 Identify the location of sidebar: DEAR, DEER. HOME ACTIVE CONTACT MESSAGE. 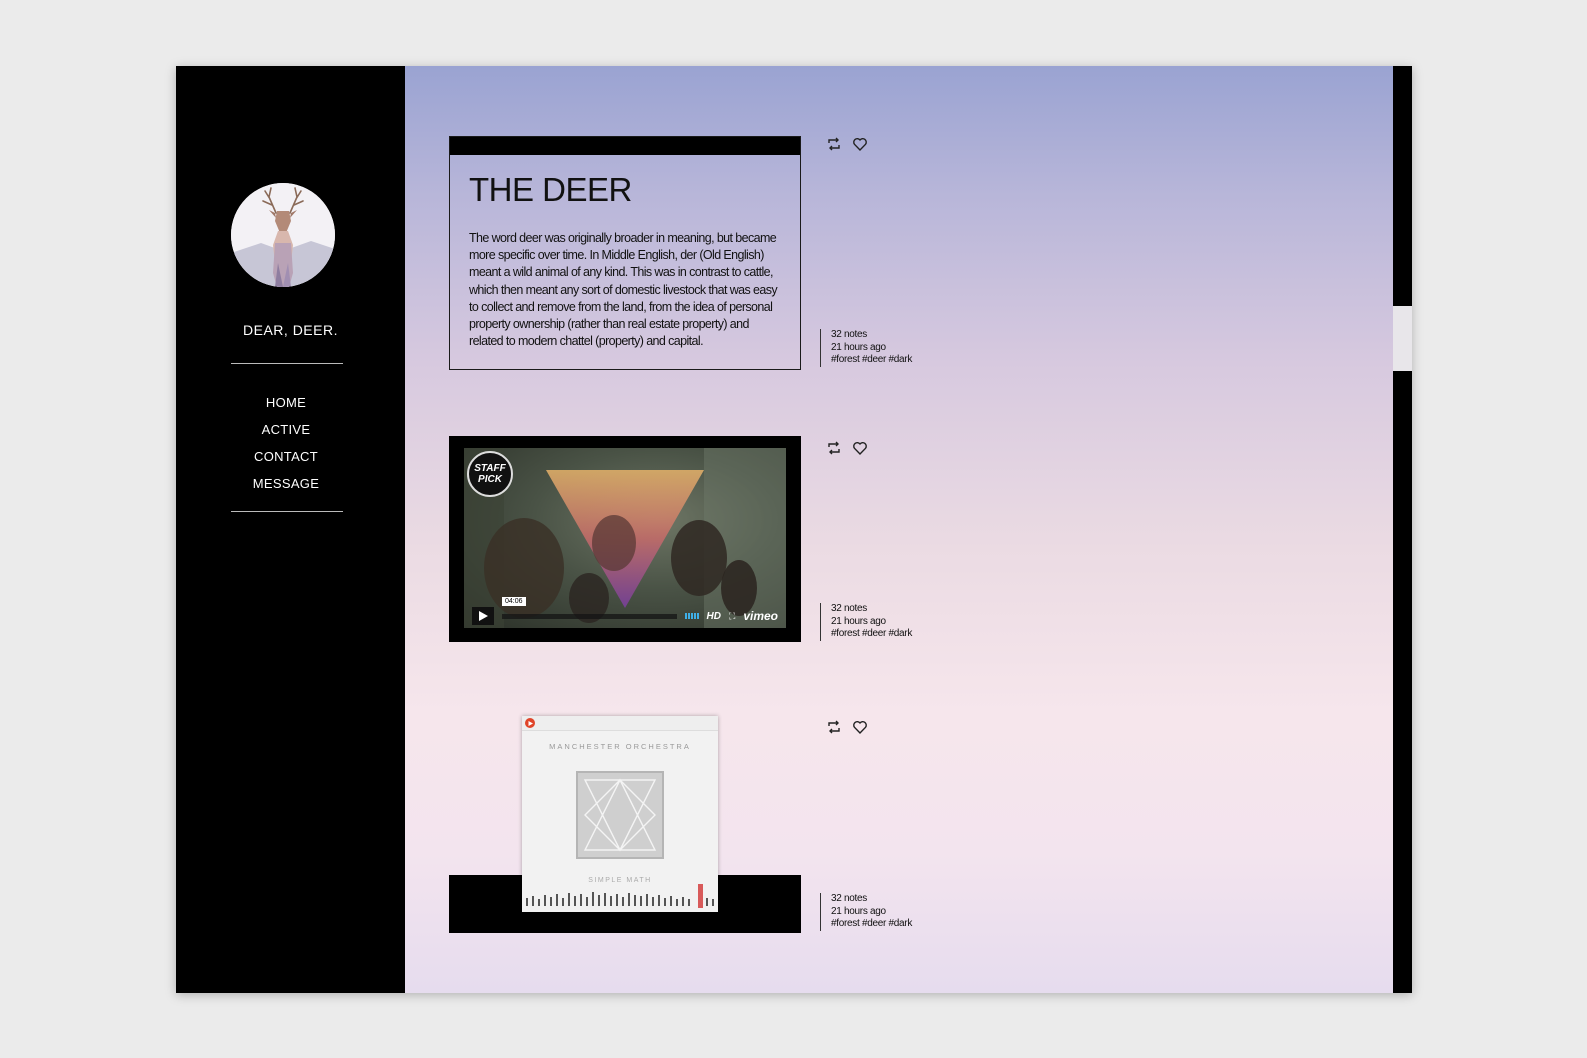
(290, 529).